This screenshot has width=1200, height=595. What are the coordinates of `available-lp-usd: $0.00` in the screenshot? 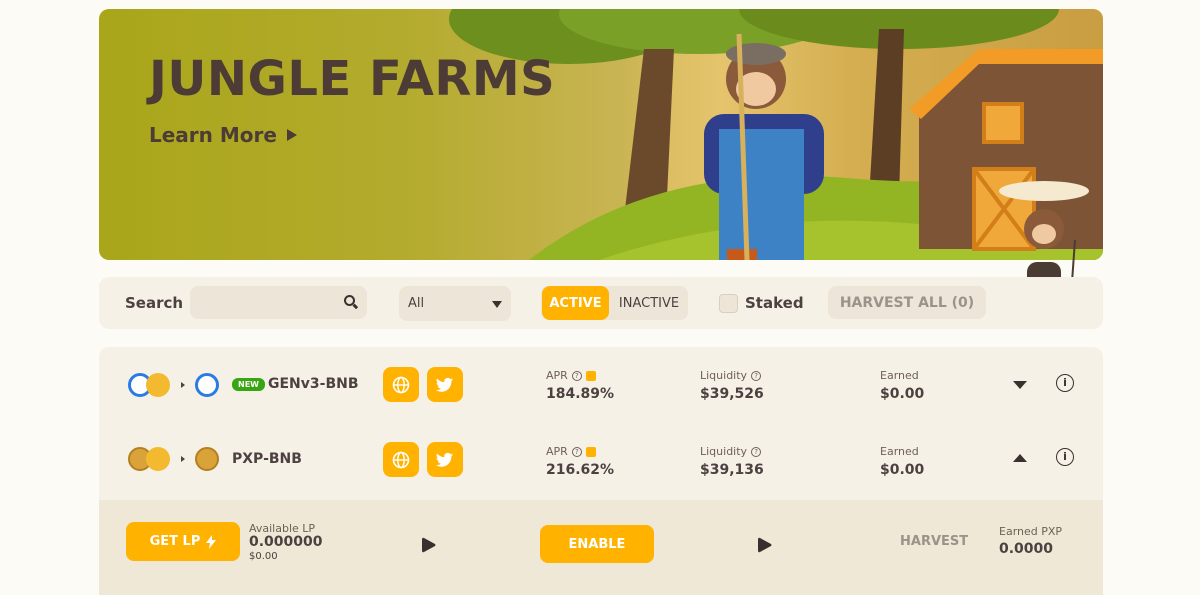 It's located at (263, 556).